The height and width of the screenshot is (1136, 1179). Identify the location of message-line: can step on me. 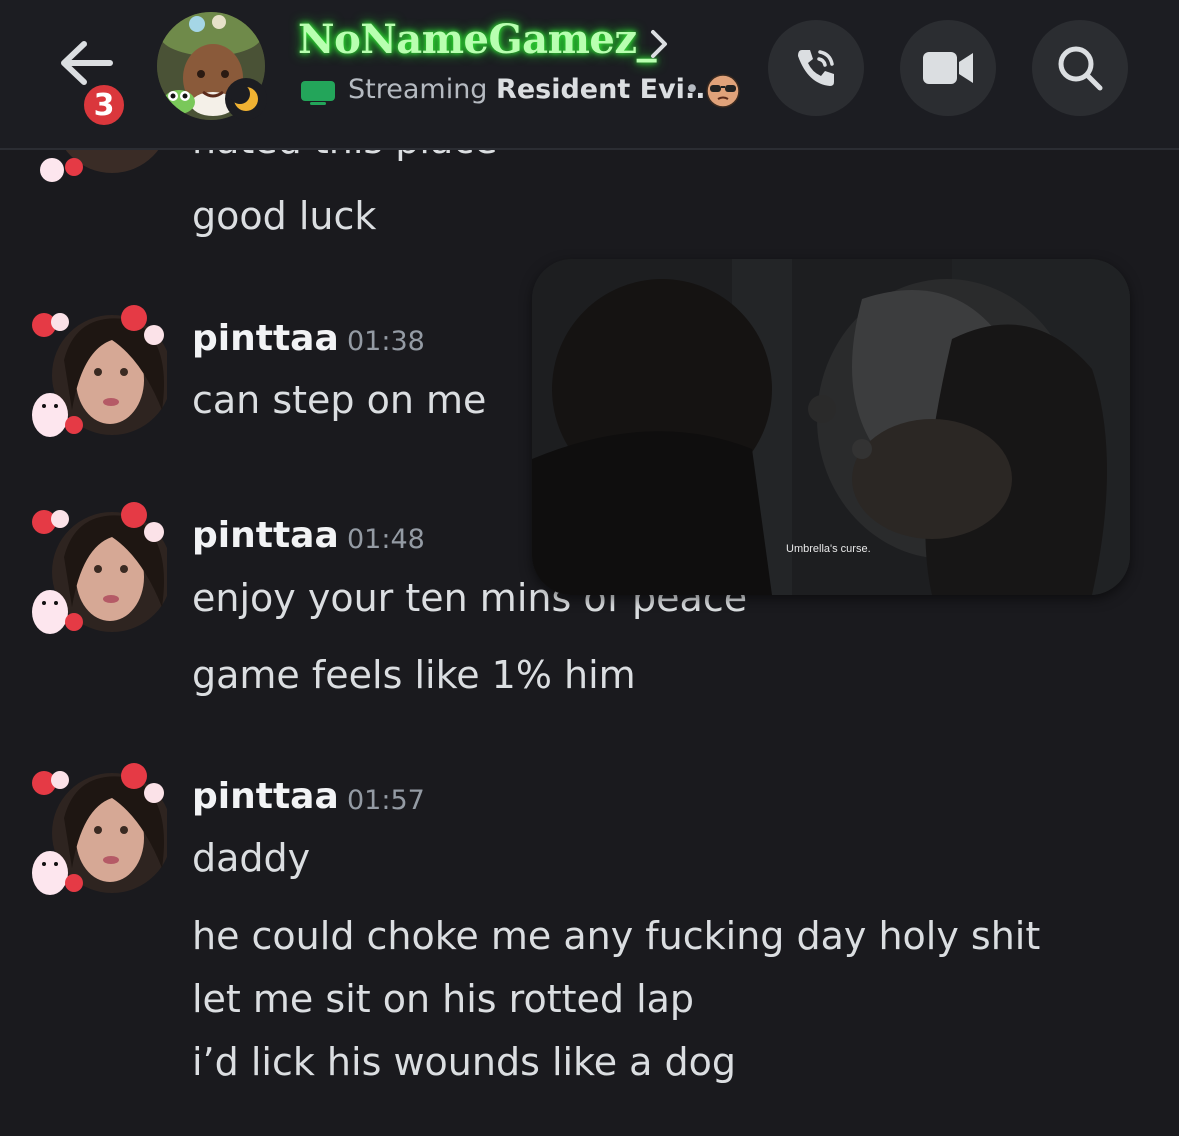
(339, 400).